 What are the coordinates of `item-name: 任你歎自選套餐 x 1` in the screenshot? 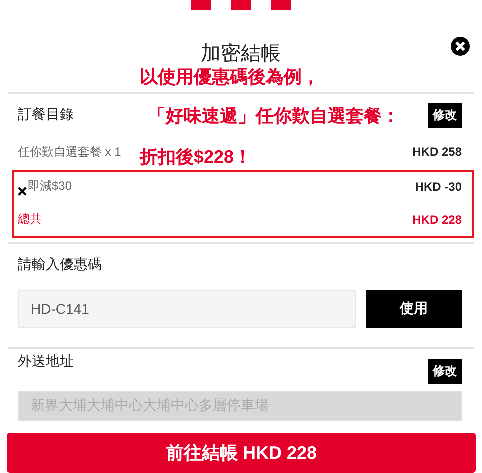 It's located at (70, 152).